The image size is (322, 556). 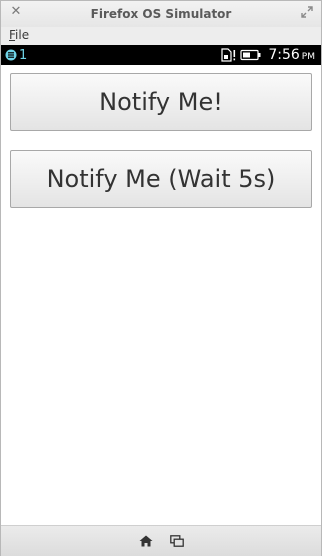 What do you see at coordinates (161, 540) in the screenshot?
I see `software-buttons-bar` at bounding box center [161, 540].